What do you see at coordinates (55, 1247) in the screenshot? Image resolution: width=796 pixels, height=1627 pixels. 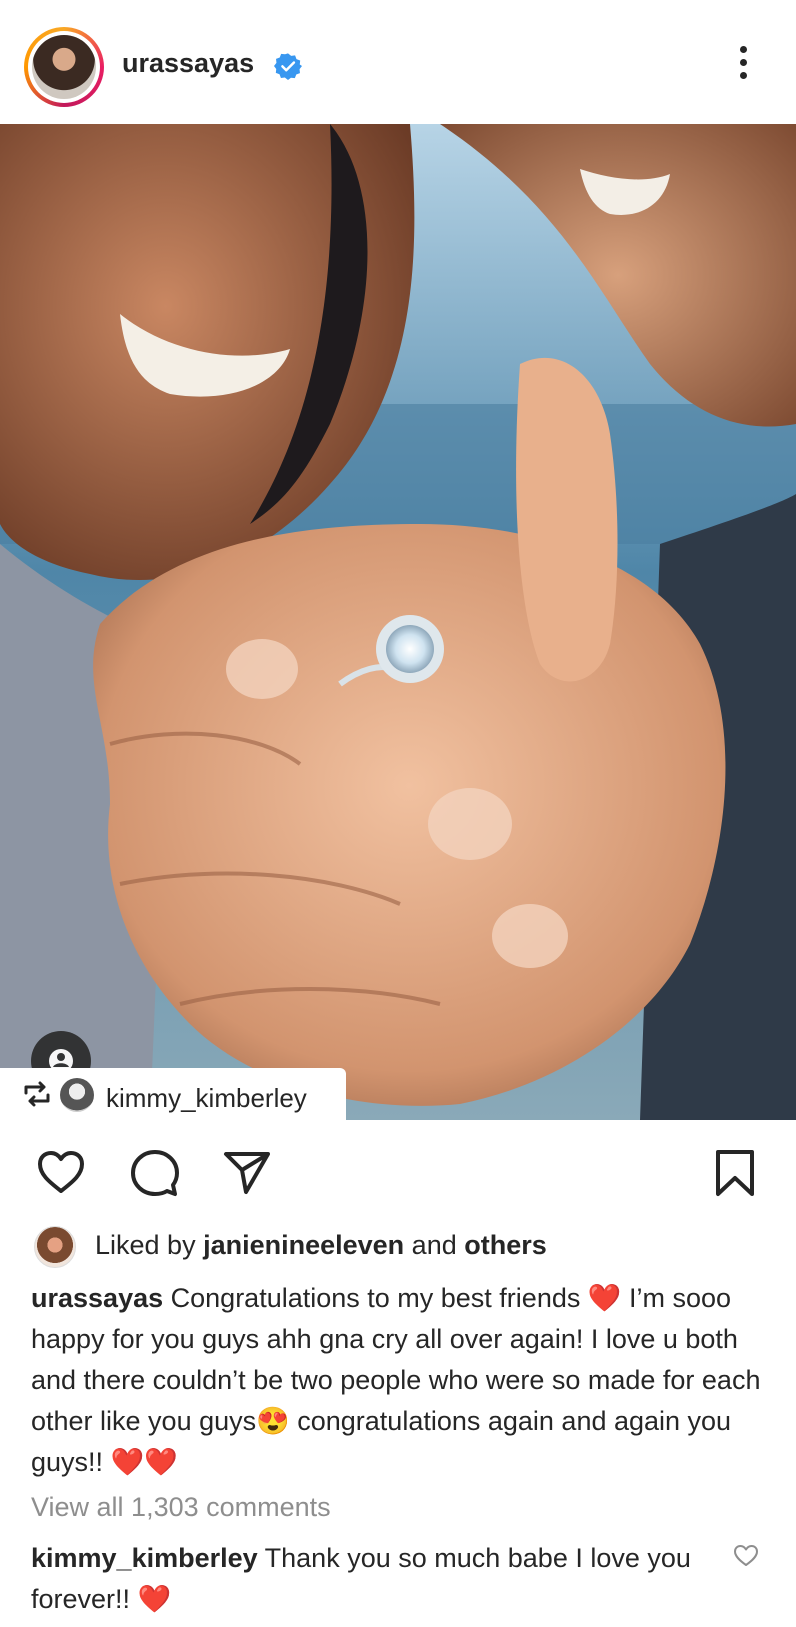 I see `liked-by-avatar` at bounding box center [55, 1247].